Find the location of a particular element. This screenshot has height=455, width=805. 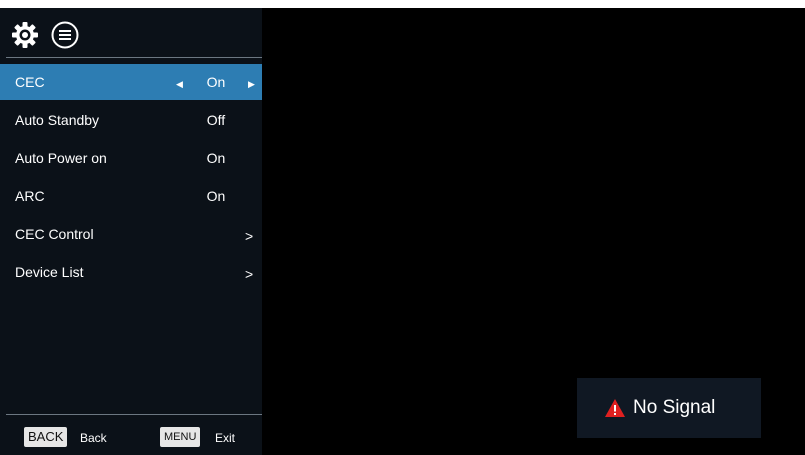

settings-icon is located at coordinates (25, 35).